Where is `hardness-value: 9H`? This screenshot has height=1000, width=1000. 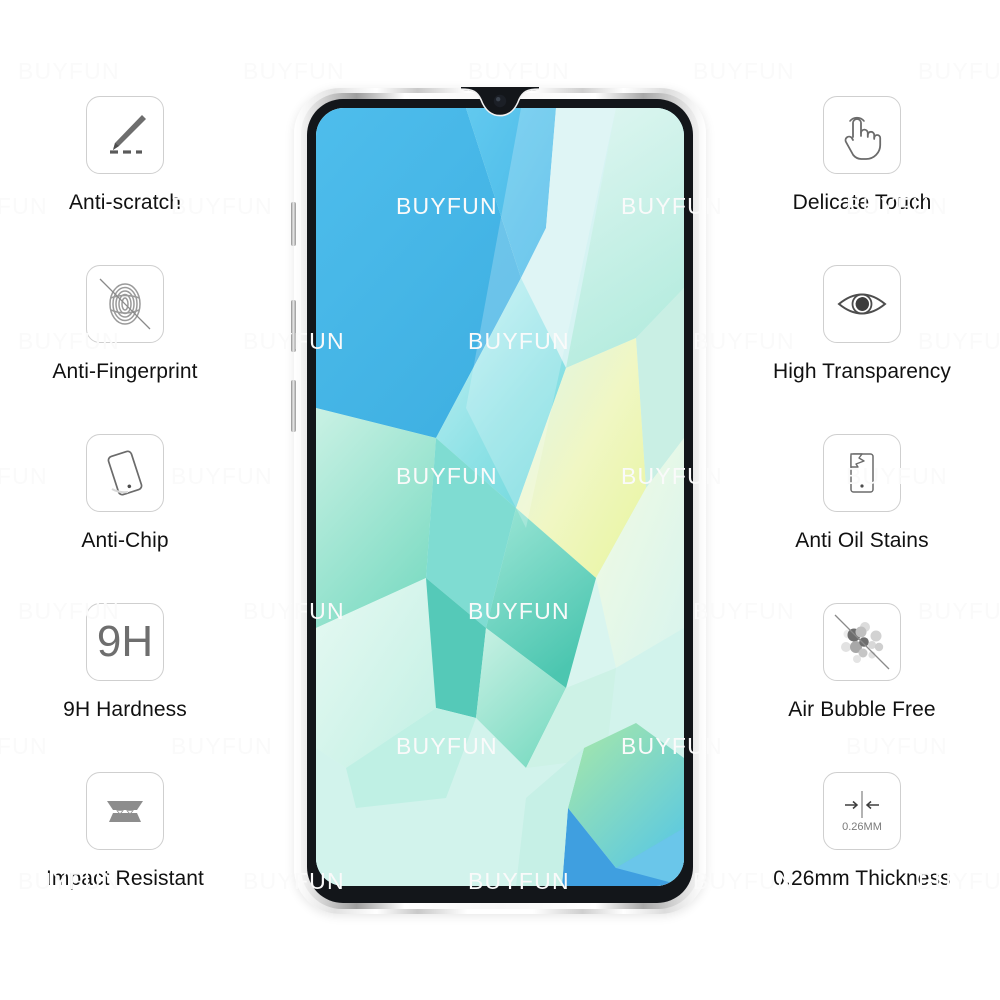
hardness-value: 9H is located at coordinates (125, 641).